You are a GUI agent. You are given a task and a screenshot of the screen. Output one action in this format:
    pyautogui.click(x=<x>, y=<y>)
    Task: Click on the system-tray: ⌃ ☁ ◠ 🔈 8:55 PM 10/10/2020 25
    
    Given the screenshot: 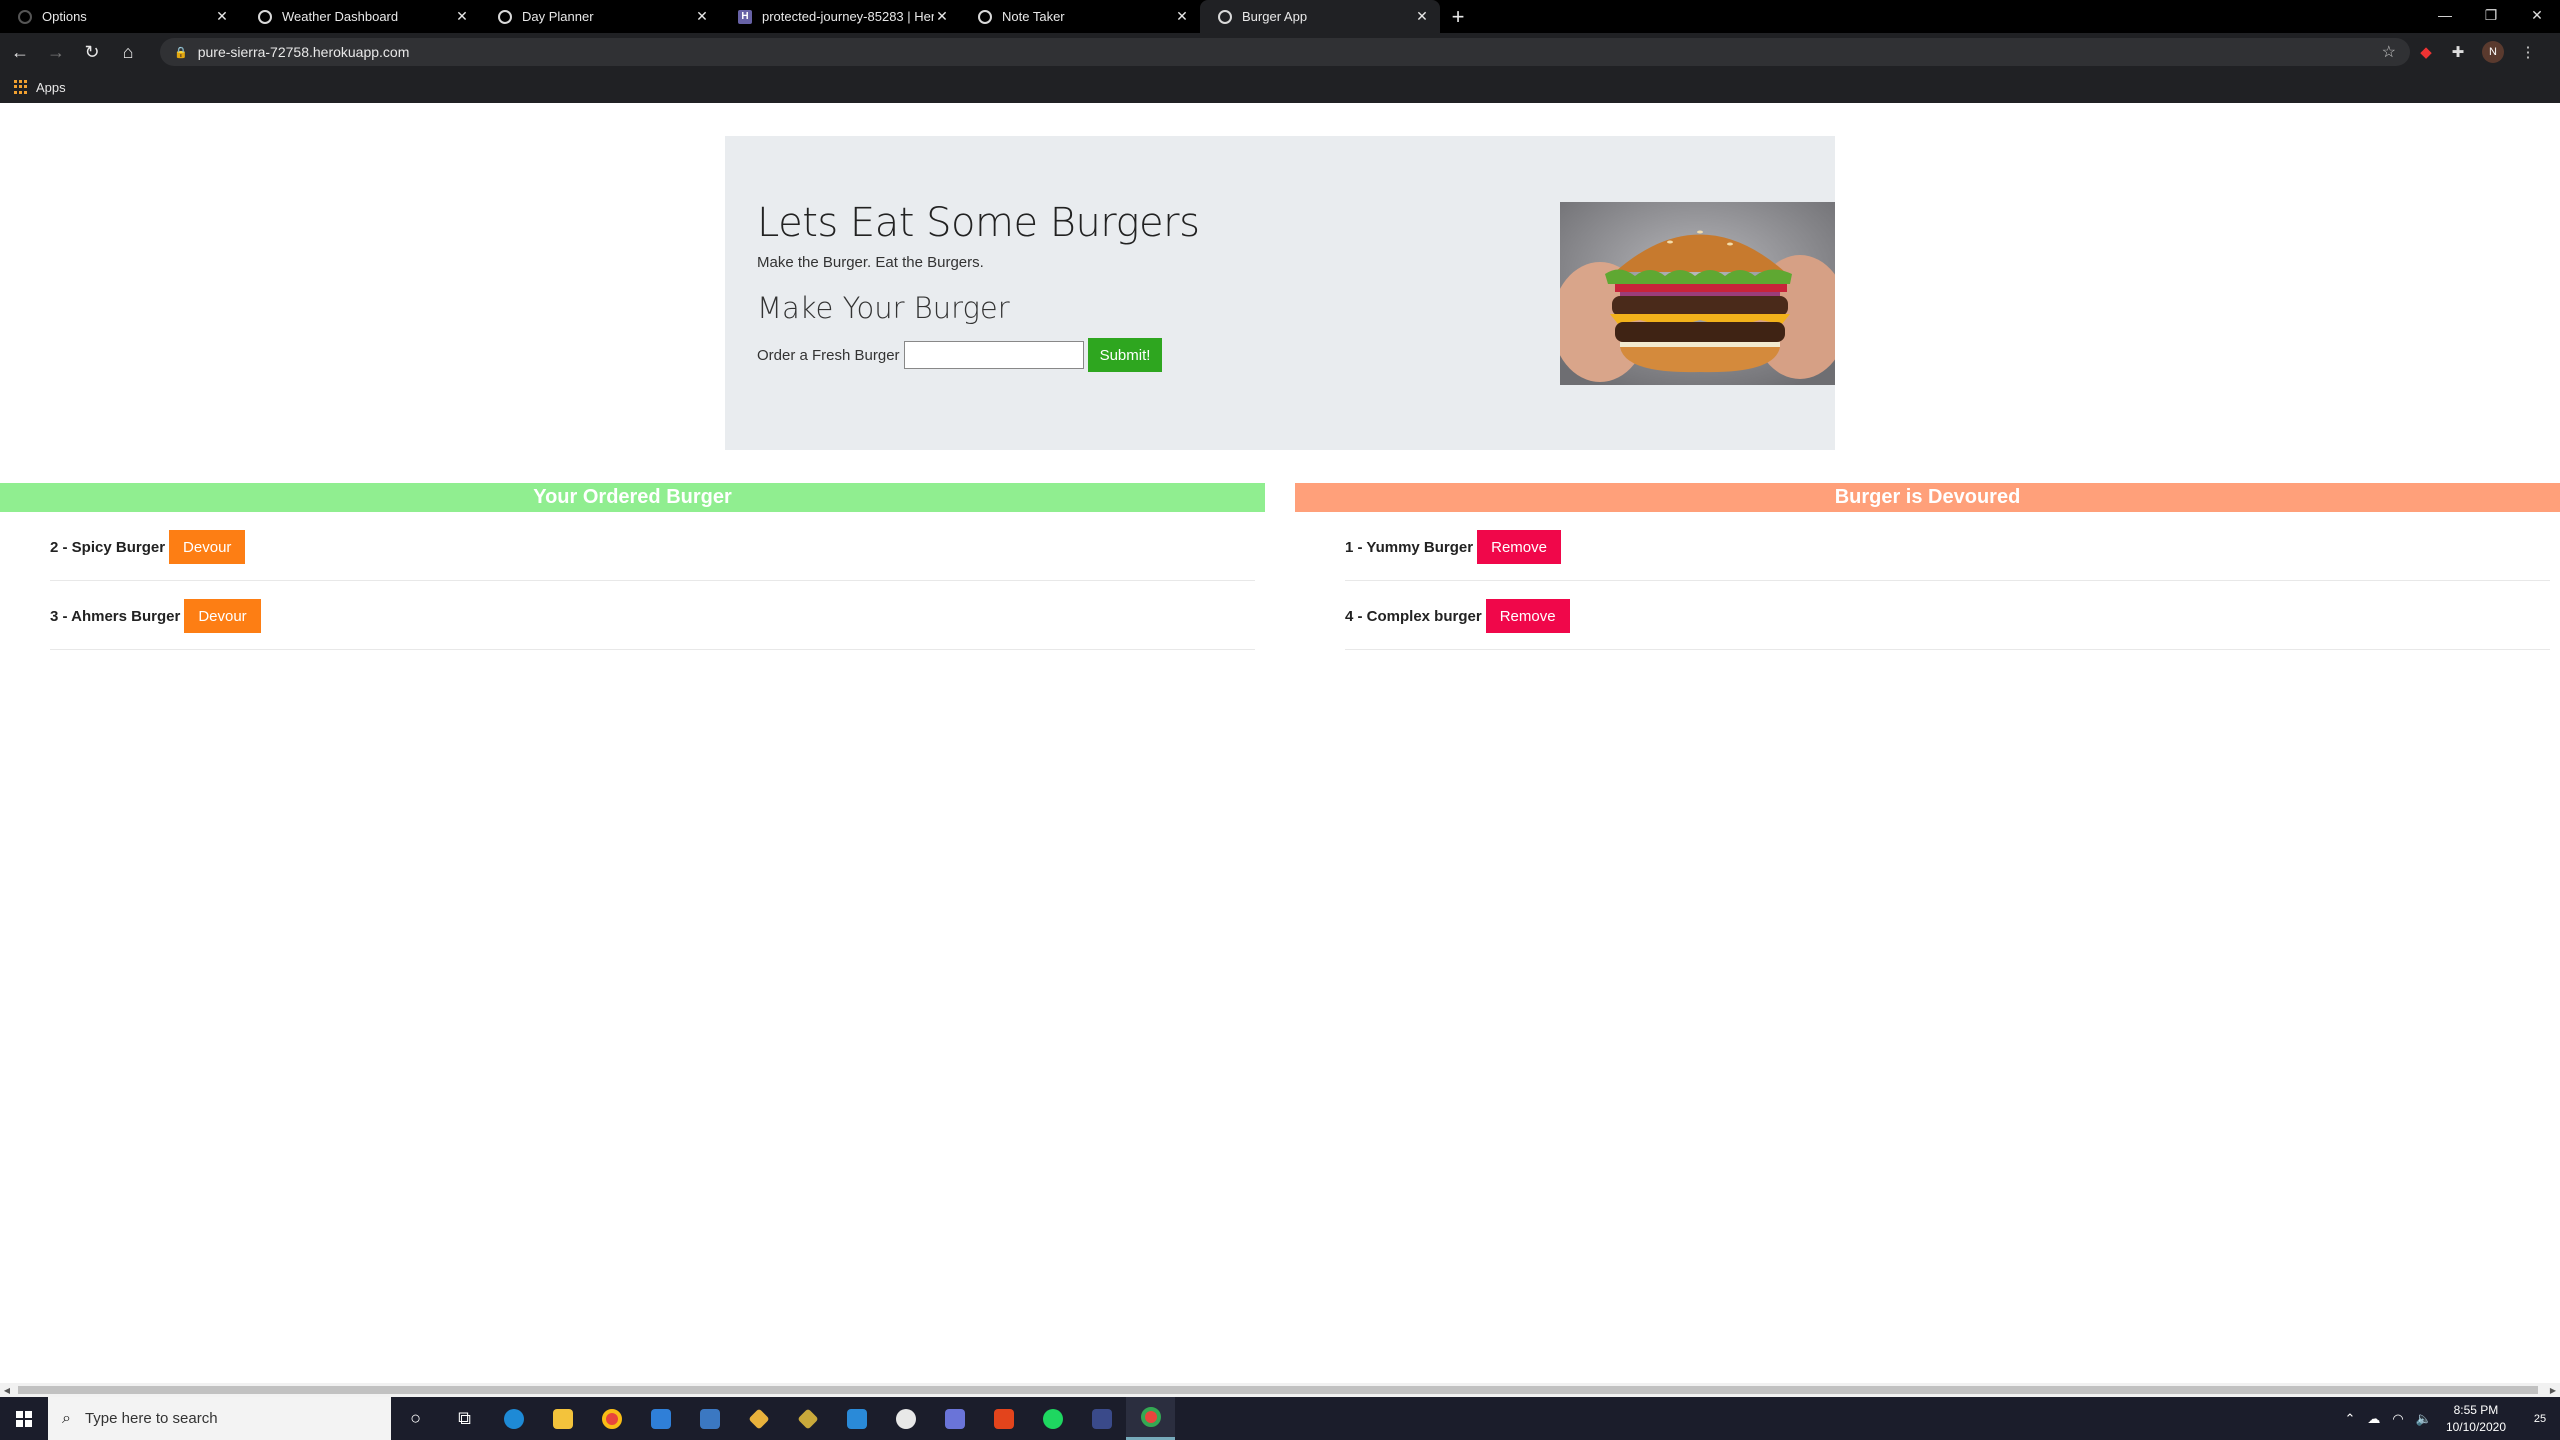 What is the action you would take?
    pyautogui.click(x=2449, y=1418)
    